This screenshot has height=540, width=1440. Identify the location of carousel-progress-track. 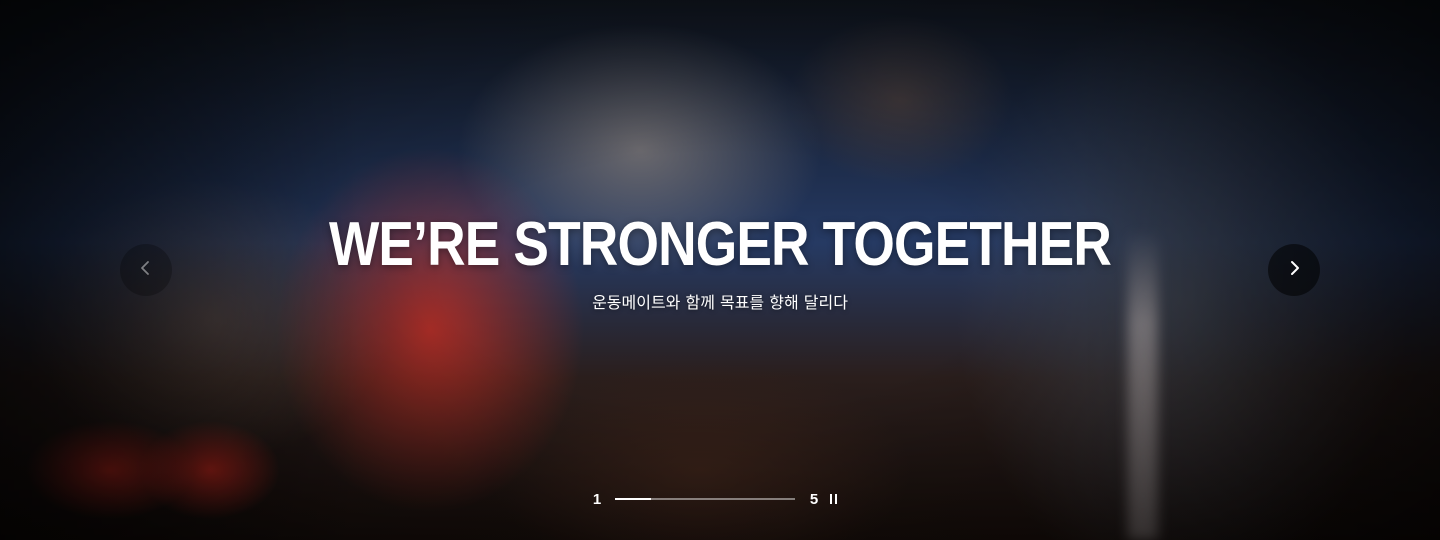
(705, 499).